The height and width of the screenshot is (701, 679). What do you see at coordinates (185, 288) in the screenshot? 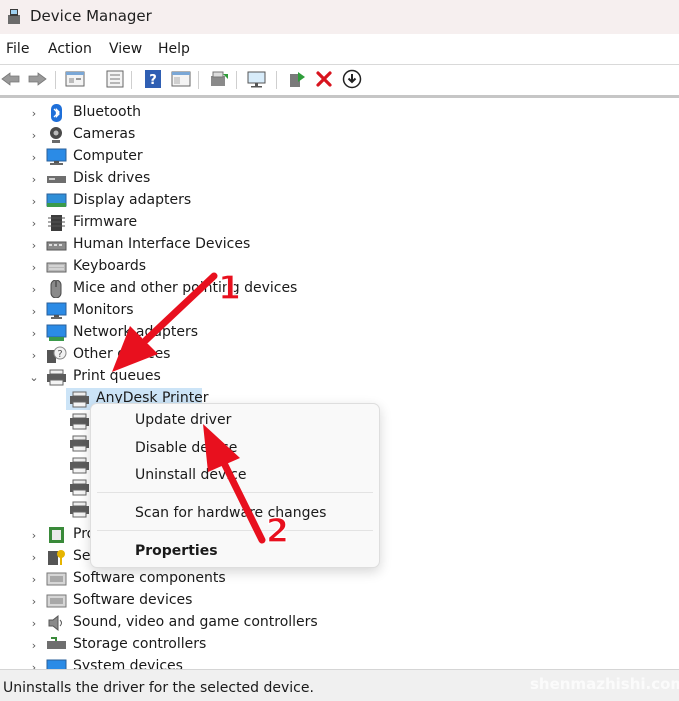
I see `tree-item-label: Mice and other pointing devices` at bounding box center [185, 288].